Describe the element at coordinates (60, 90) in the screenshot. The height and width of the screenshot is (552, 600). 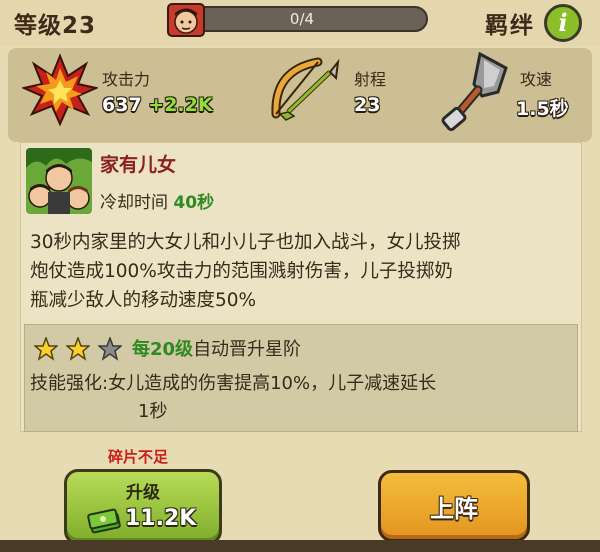
I see `fire-icon` at that location.